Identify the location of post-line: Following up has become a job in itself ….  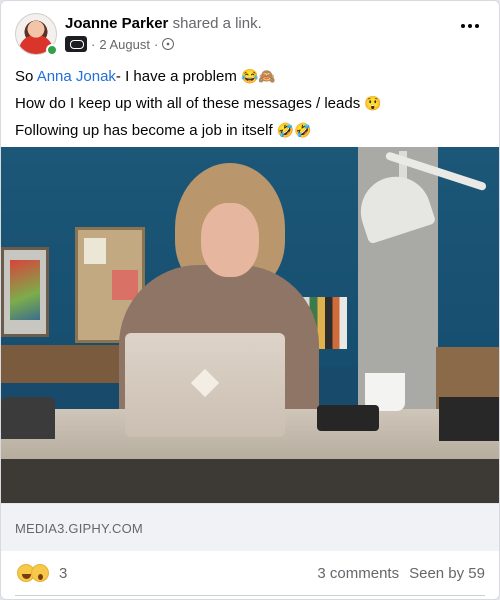
(250, 130).